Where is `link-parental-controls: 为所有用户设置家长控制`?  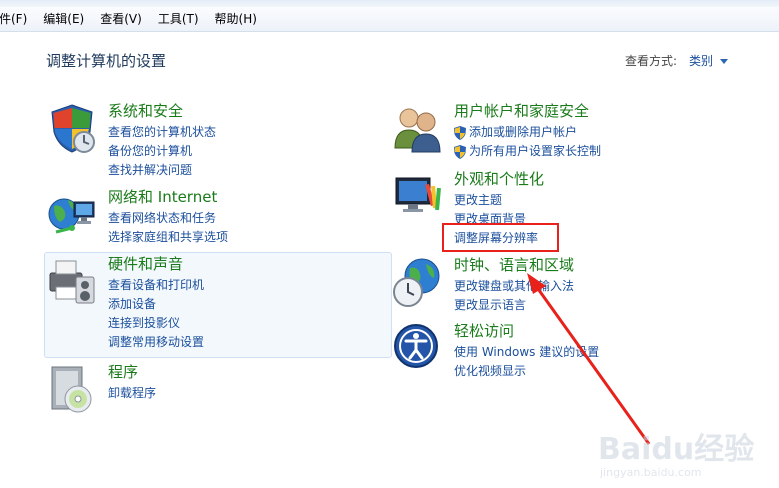
link-parental-controls: 为所有用户设置家长控制 is located at coordinates (527, 151).